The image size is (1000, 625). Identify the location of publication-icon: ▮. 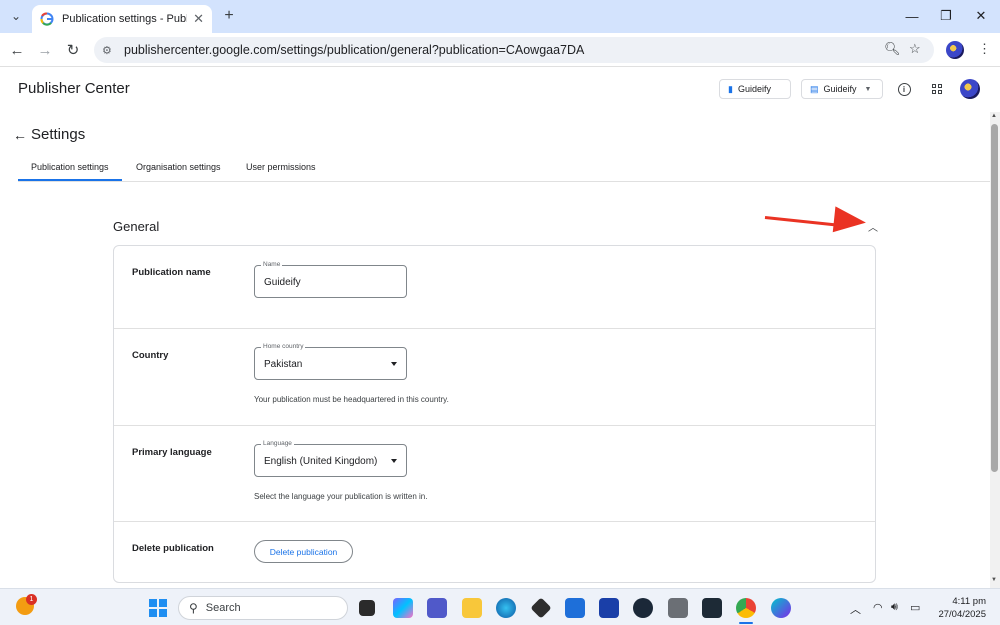
(730, 88).